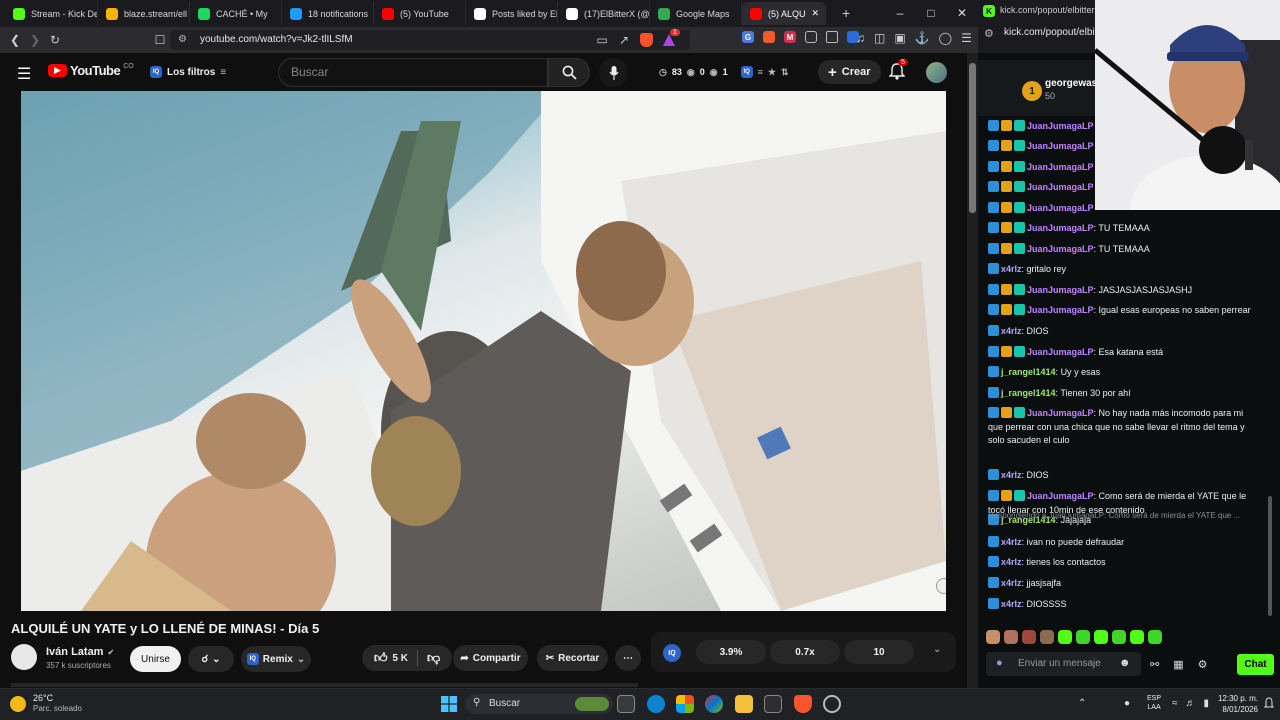 The image size is (1280, 720). Describe the element at coordinates (966, 38) in the screenshot. I see `hamburger-menu-icon: ☰` at that location.